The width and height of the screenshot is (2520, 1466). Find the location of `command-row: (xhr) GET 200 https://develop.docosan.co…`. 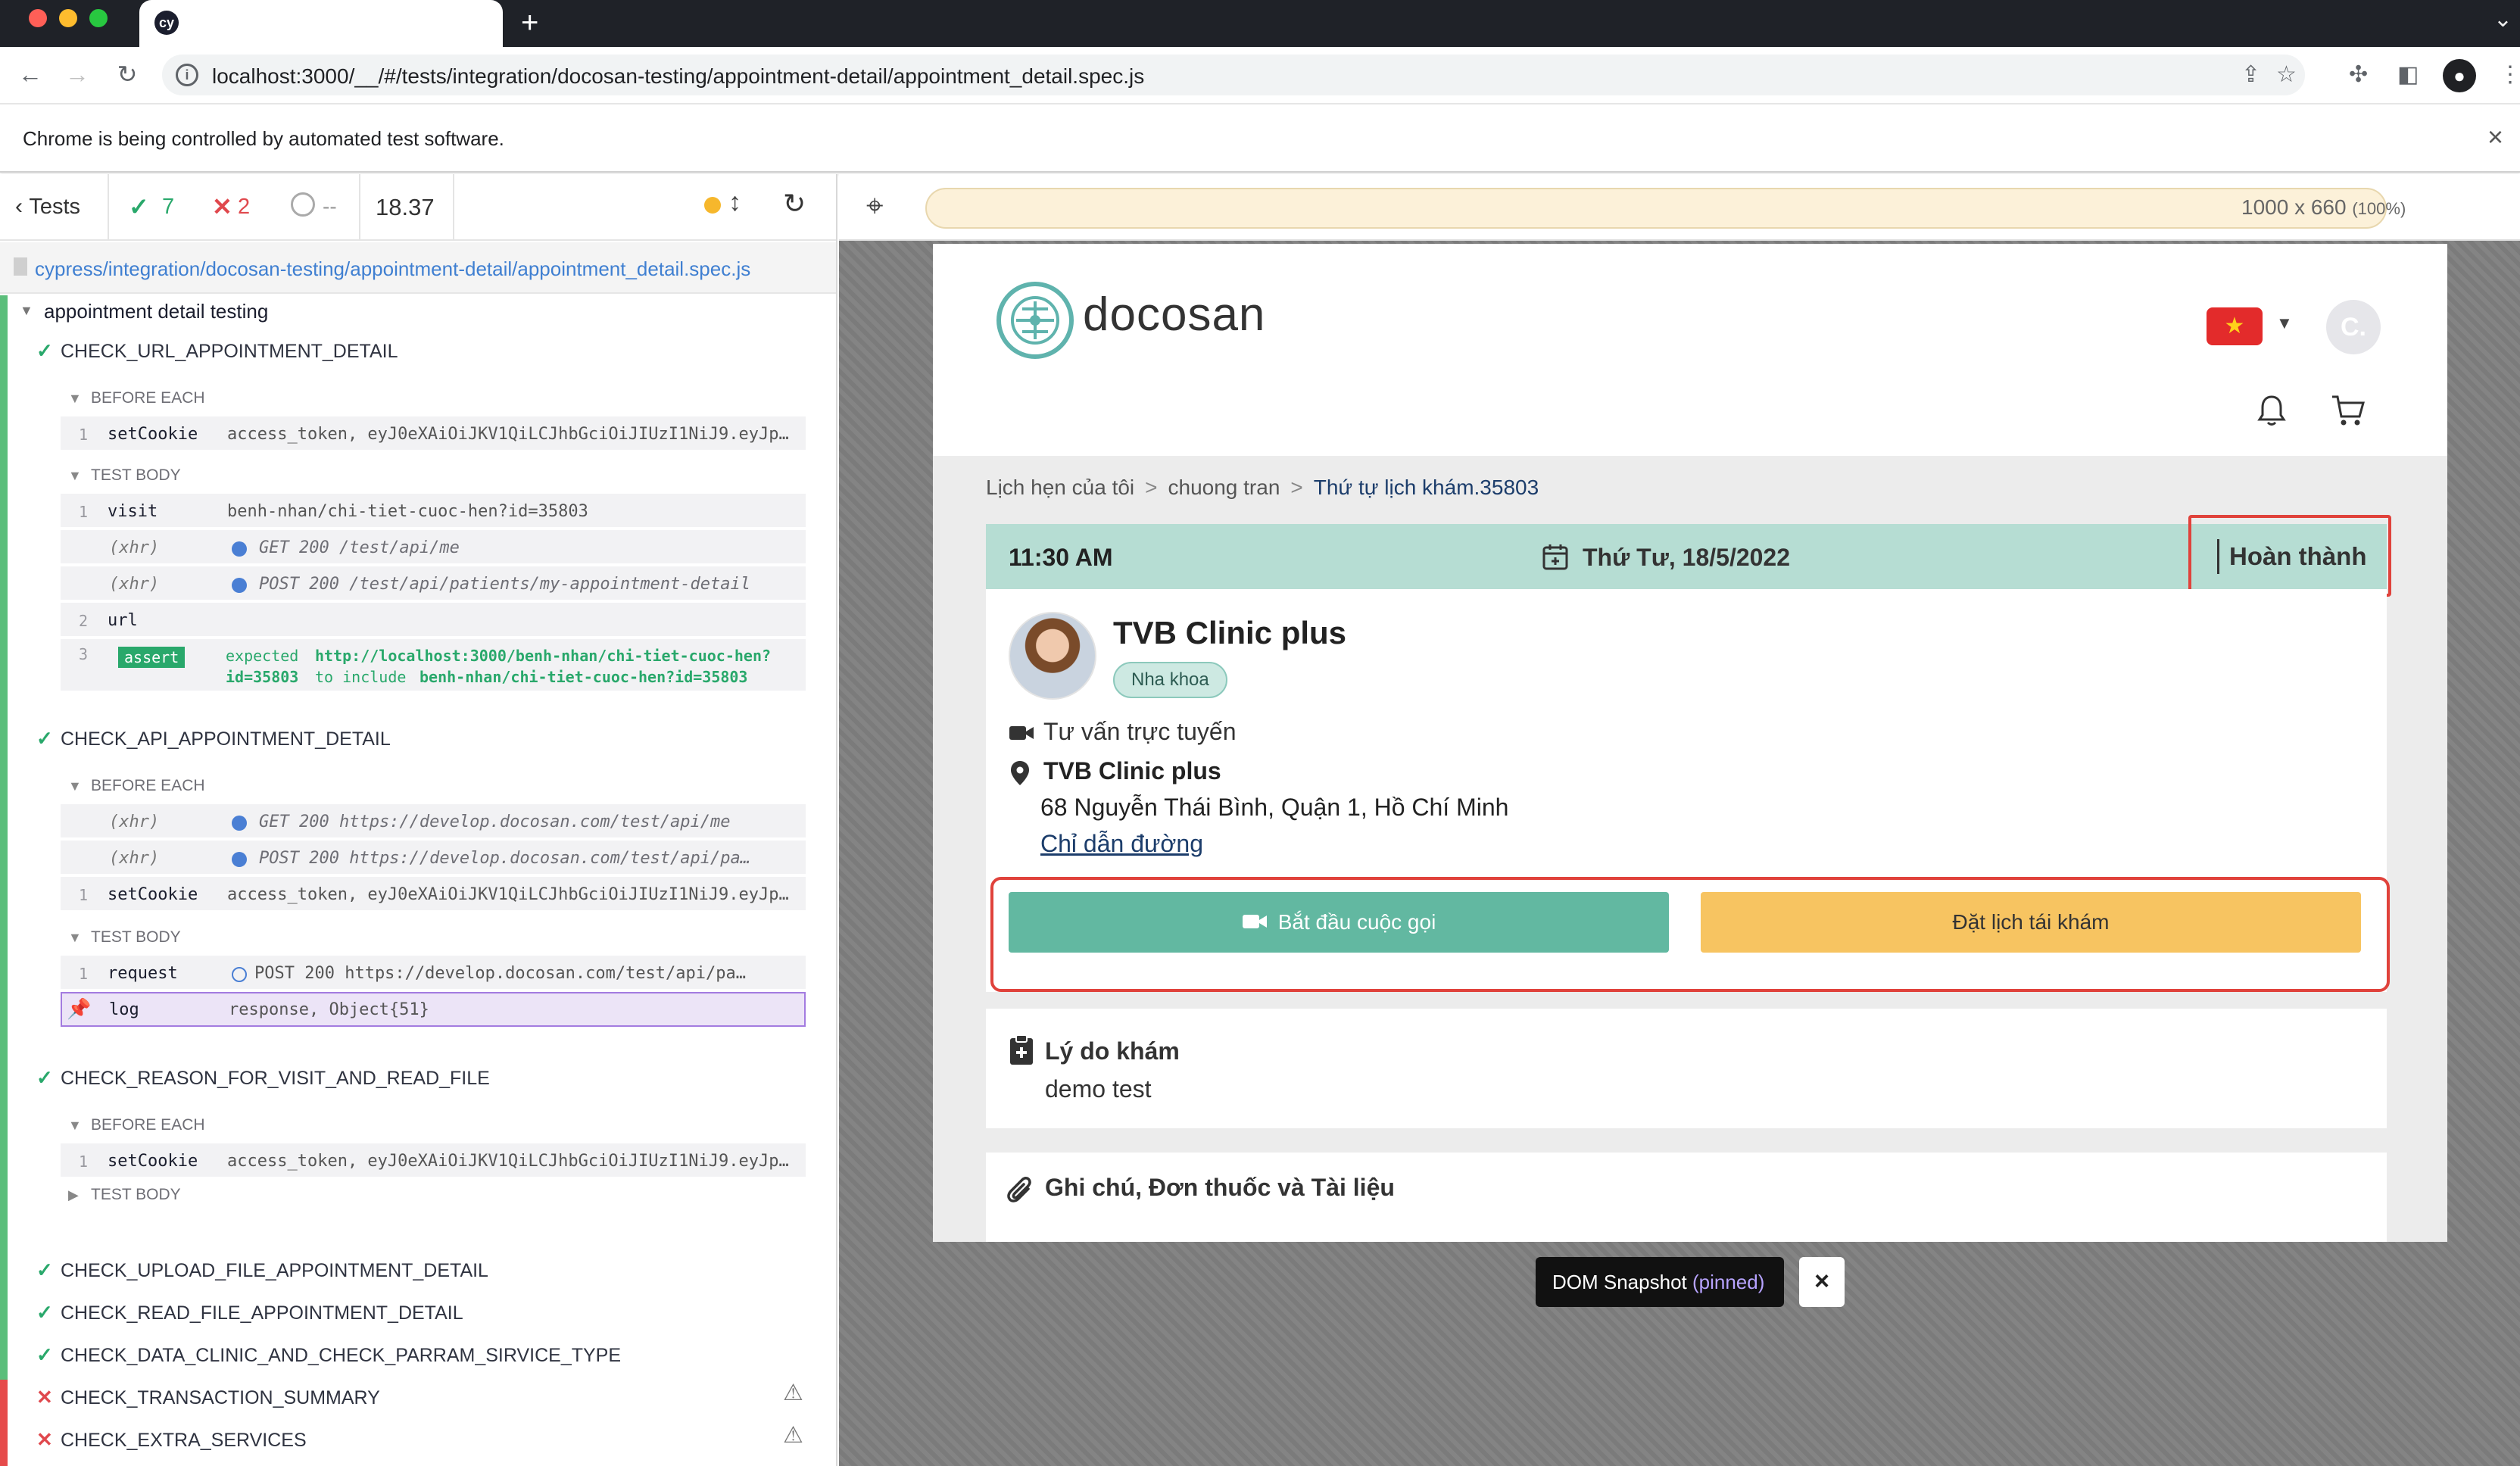

command-row: (xhr) GET 200 https://develop.docosan.co… is located at coordinates (433, 821).